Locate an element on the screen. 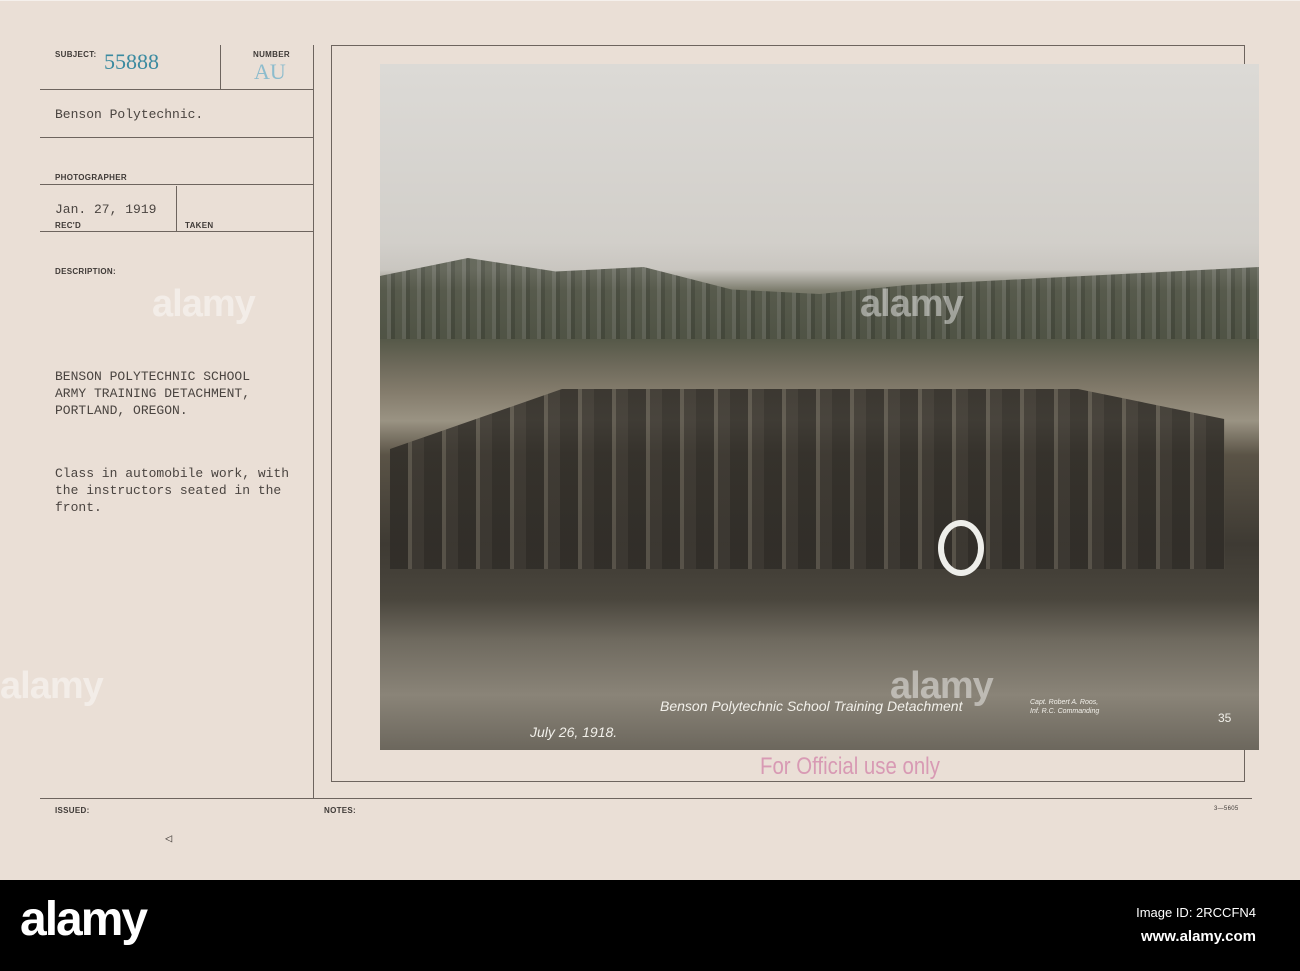  received-date: Jan. 27, 1919 is located at coordinates (106, 209).